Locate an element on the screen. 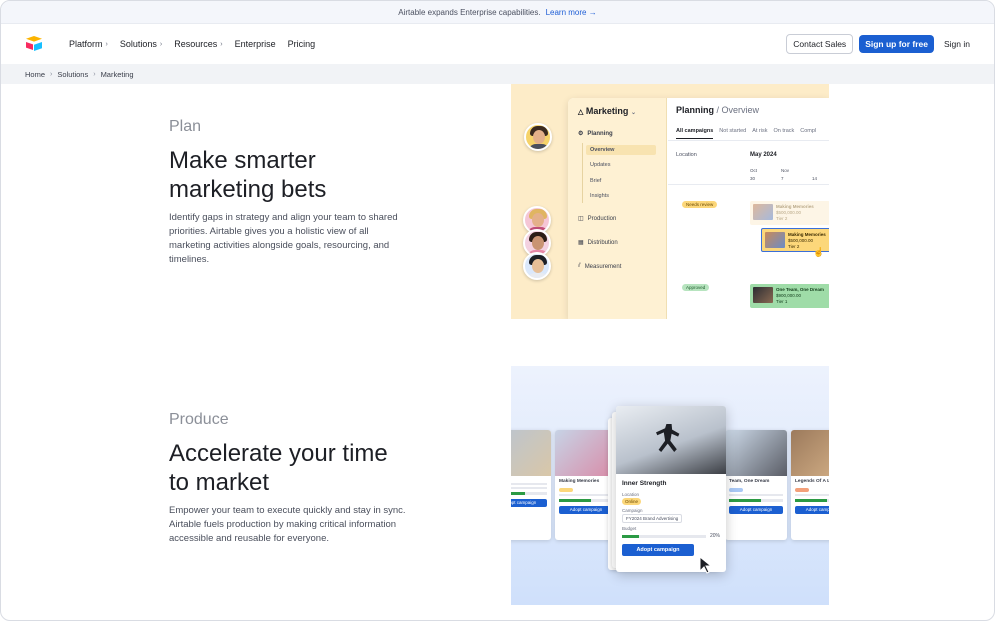  timeline-card: Making Memories $500,000.00 Tier 2 is located at coordinates (789, 213).